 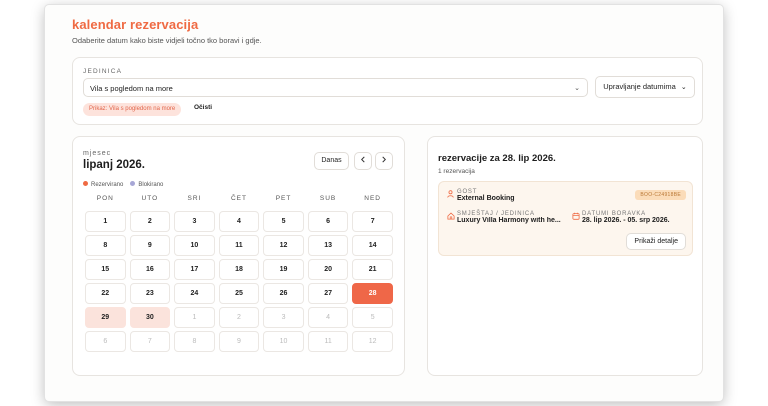 I want to click on calendar-day: 15, so click(x=105, y=269).